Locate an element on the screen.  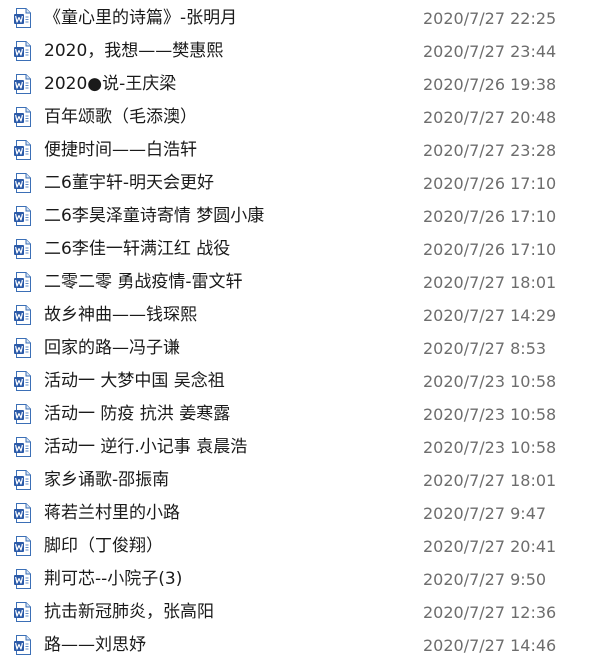
file-name: 百年颂歌（毛添澳） is located at coordinates (120, 117).